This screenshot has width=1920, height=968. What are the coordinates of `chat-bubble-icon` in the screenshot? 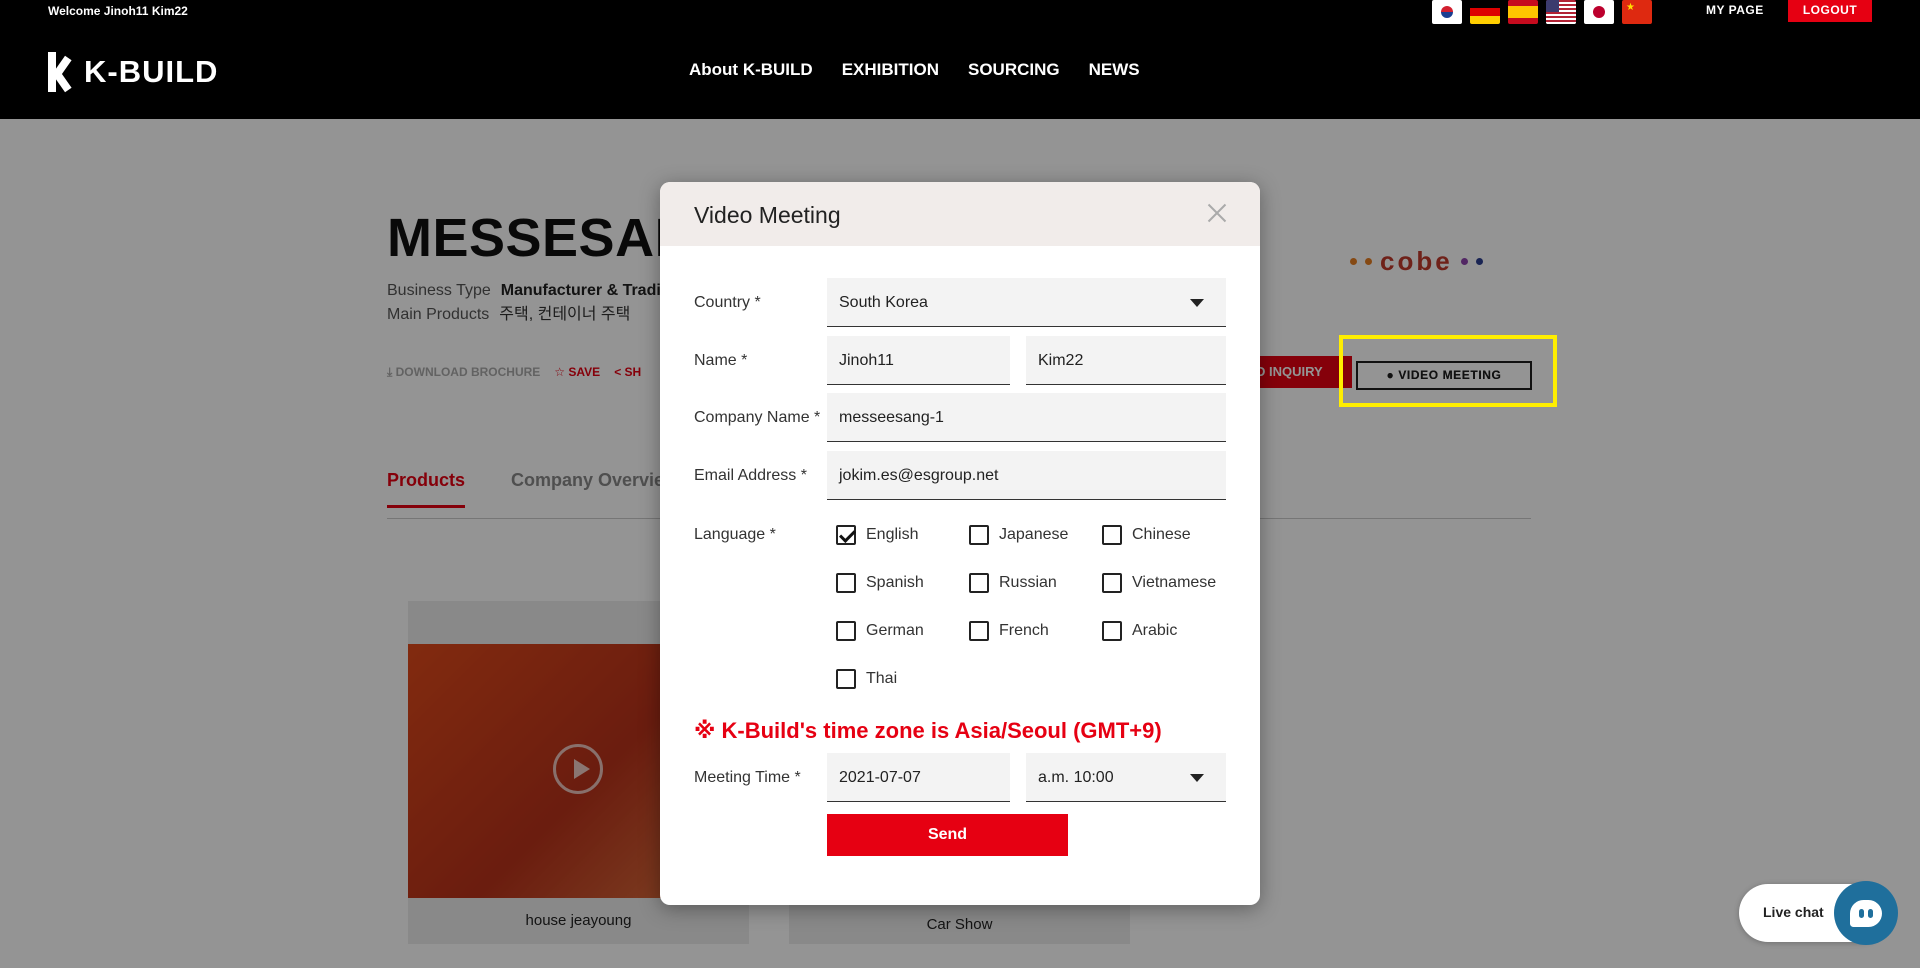 It's located at (1866, 913).